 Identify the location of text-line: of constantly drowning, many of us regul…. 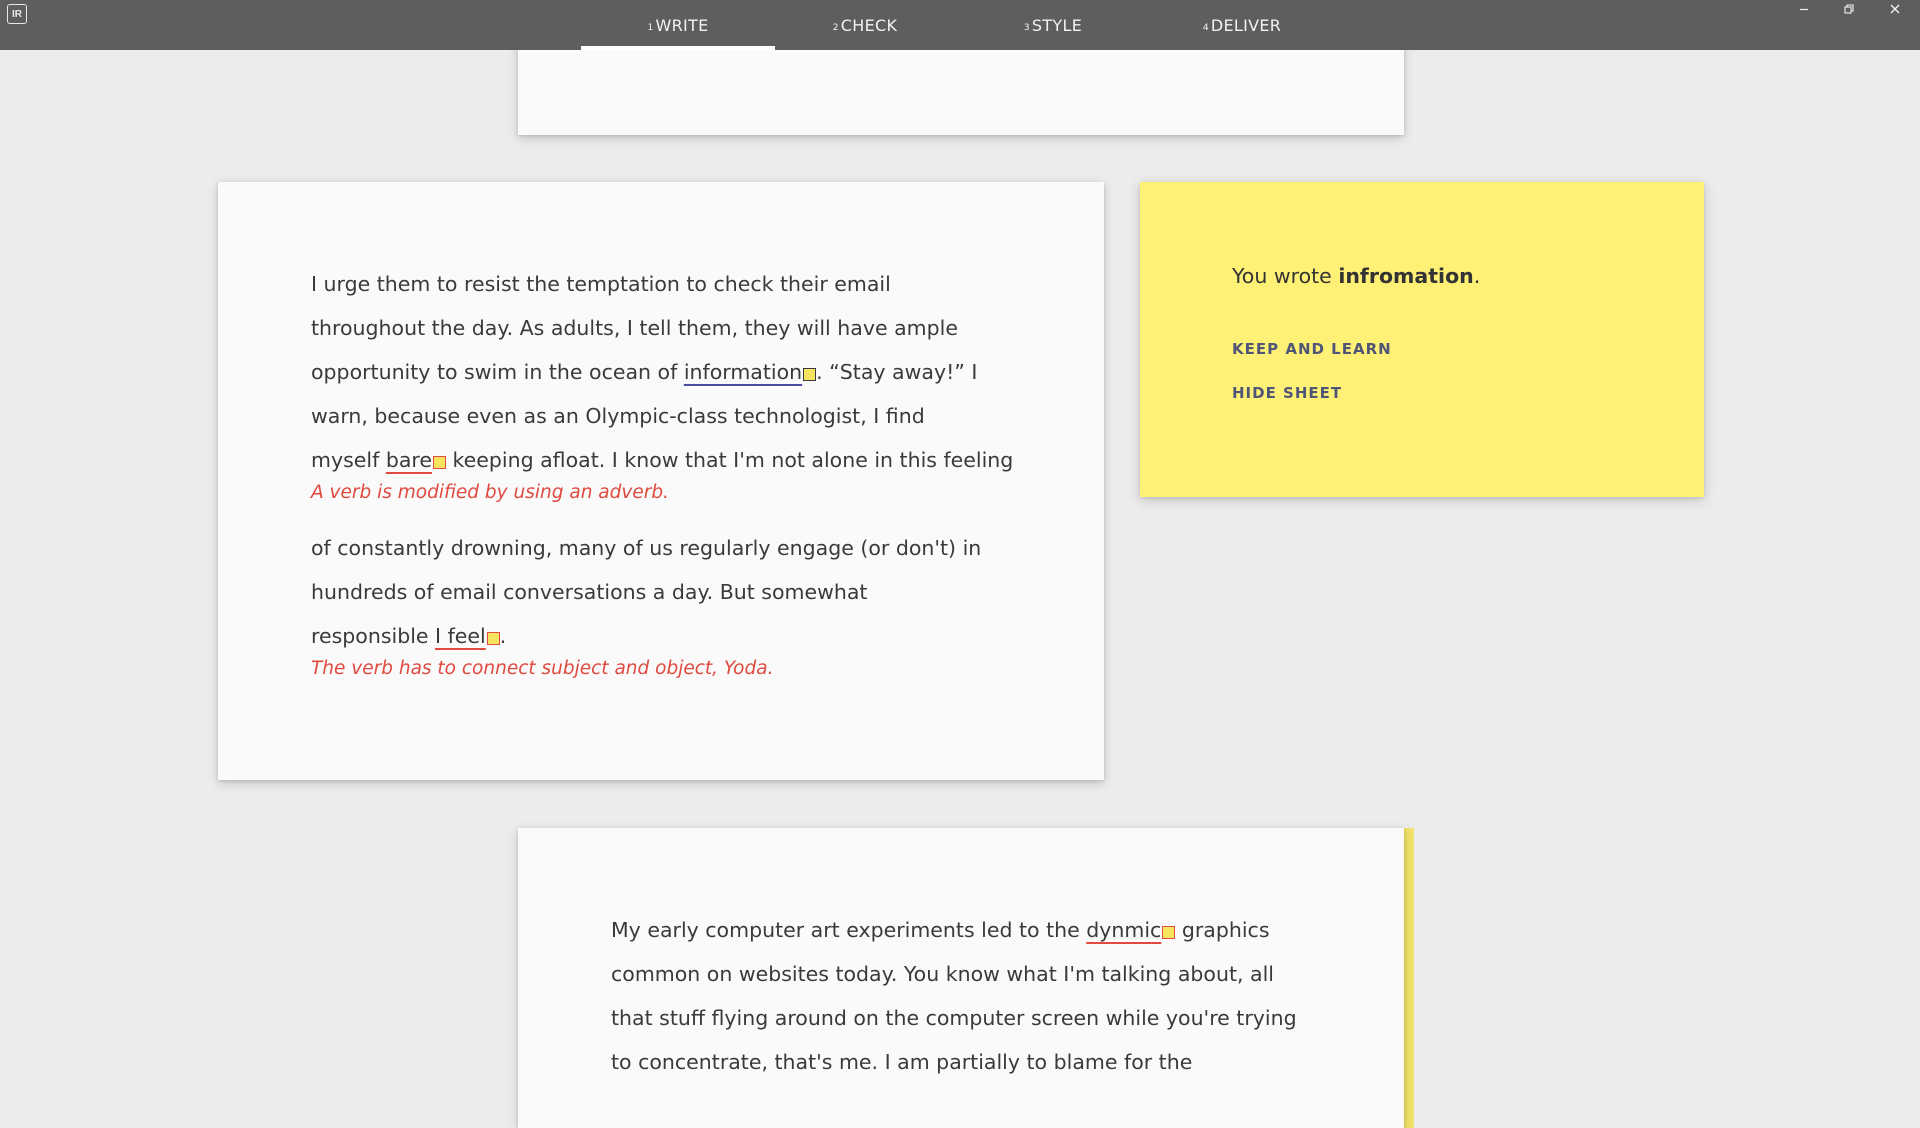
(646, 548).